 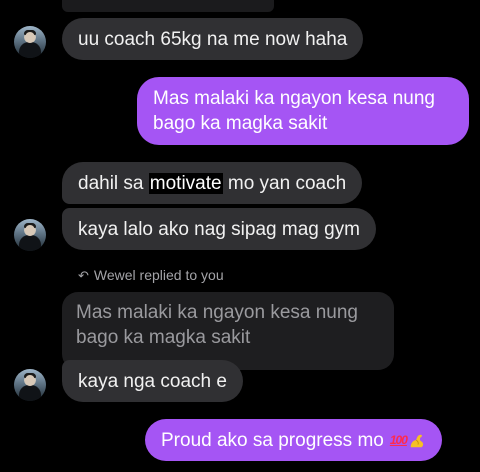 I want to click on incoming-message: dahil sa motivate mo yan coach, so click(x=212, y=183).